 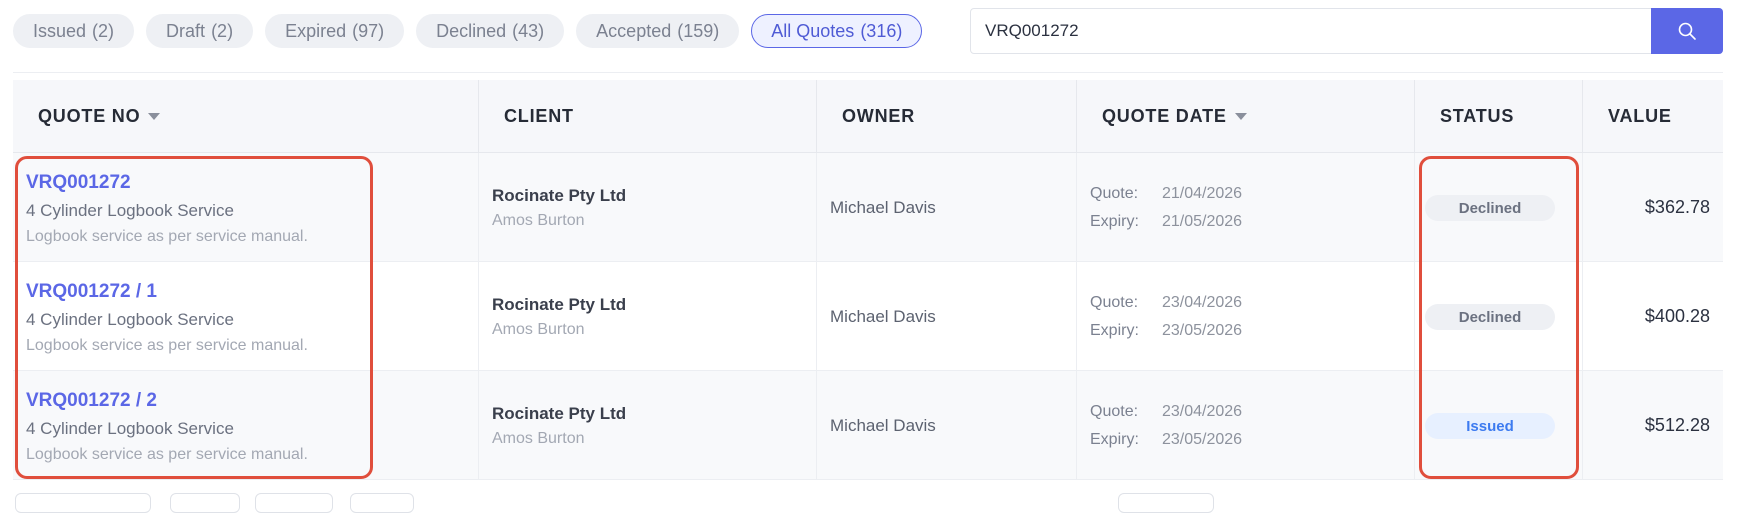 I want to click on search-input, so click(x=1310, y=31).